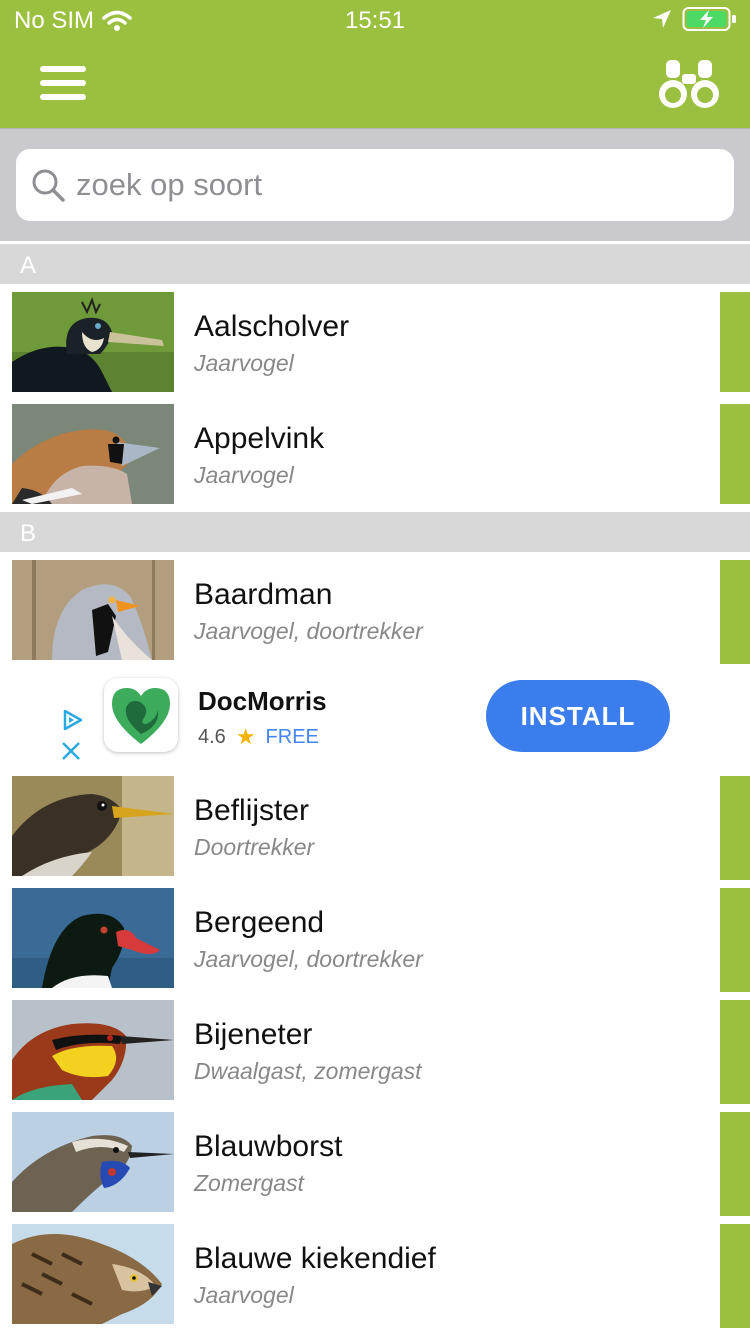 Image resolution: width=750 pixels, height=1334 pixels. Describe the element at coordinates (259, 438) in the screenshot. I see `bird-name: Appelvink` at that location.